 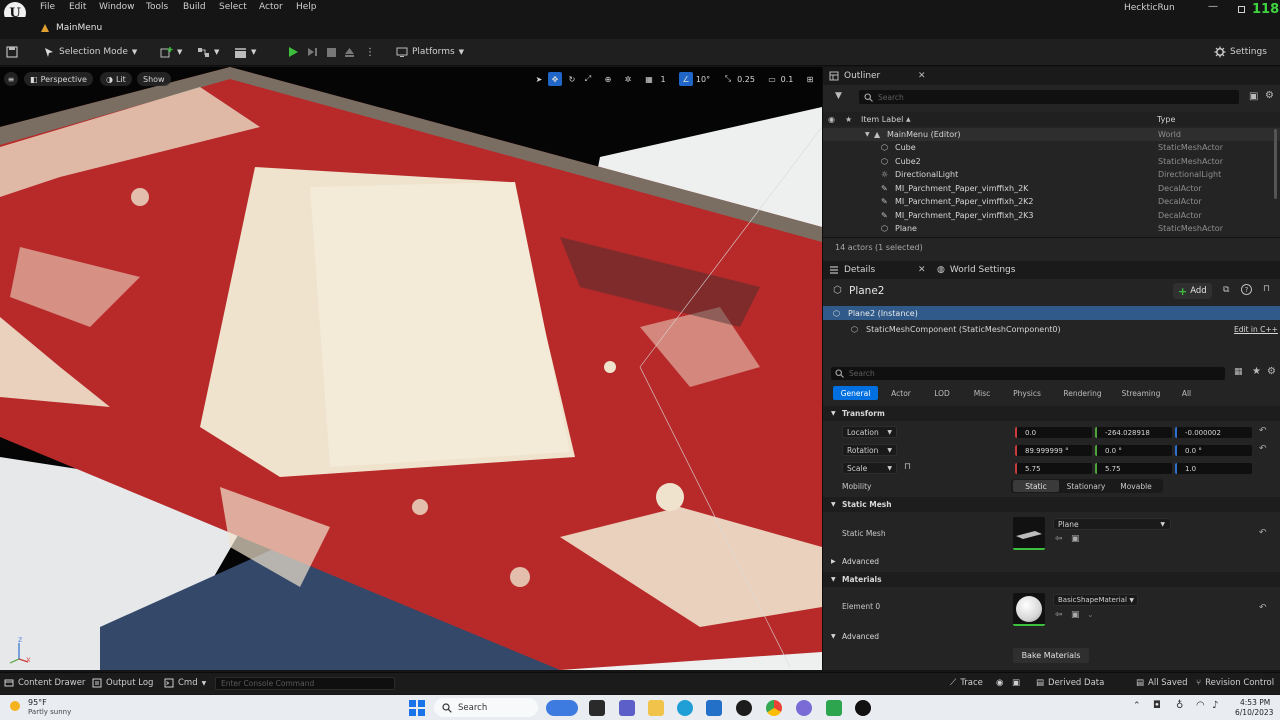 I want to click on category-physics: Physics, so click(x=1027, y=393).